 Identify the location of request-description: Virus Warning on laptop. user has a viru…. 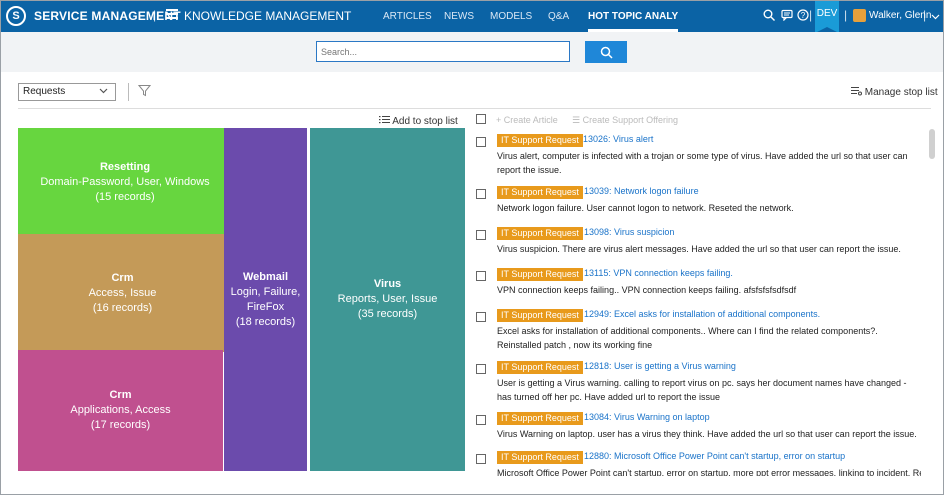
(707, 434).